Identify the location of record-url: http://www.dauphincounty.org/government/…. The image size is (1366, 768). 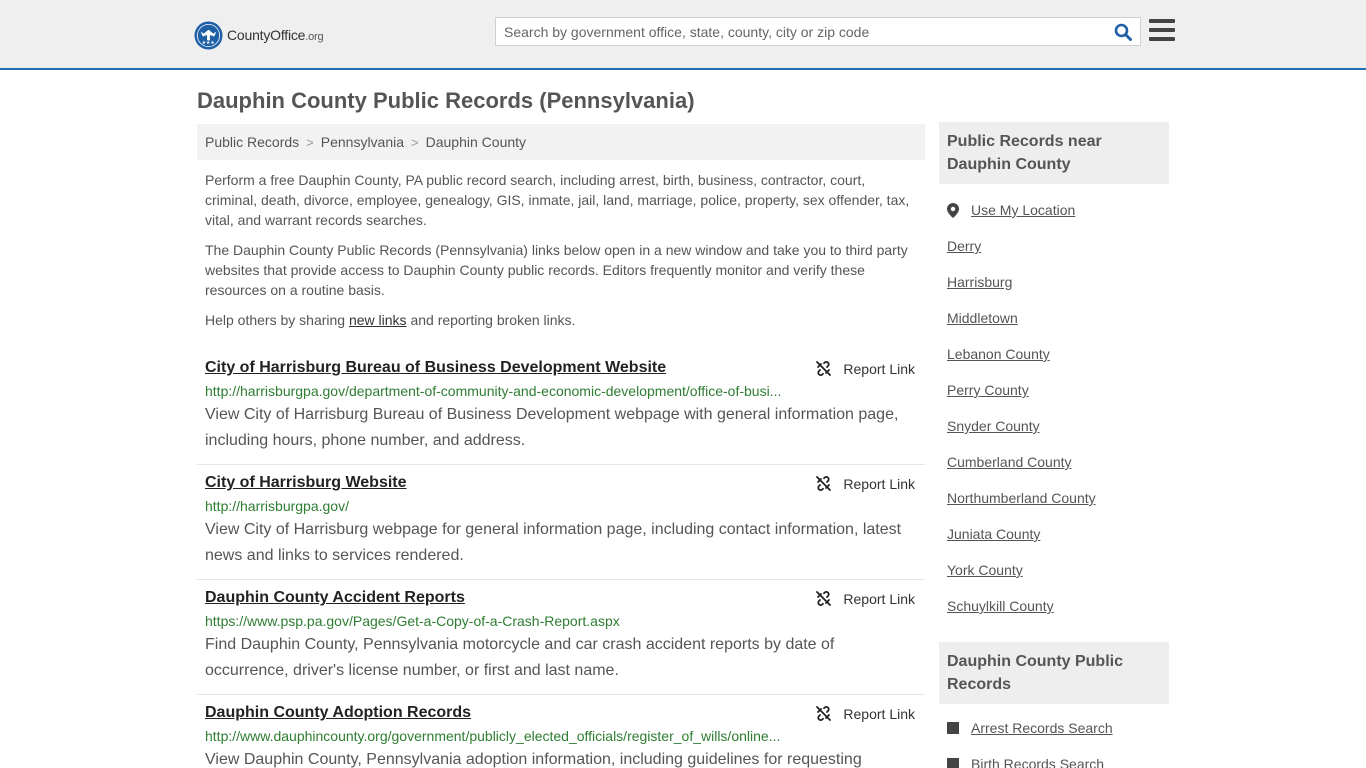
(561, 736).